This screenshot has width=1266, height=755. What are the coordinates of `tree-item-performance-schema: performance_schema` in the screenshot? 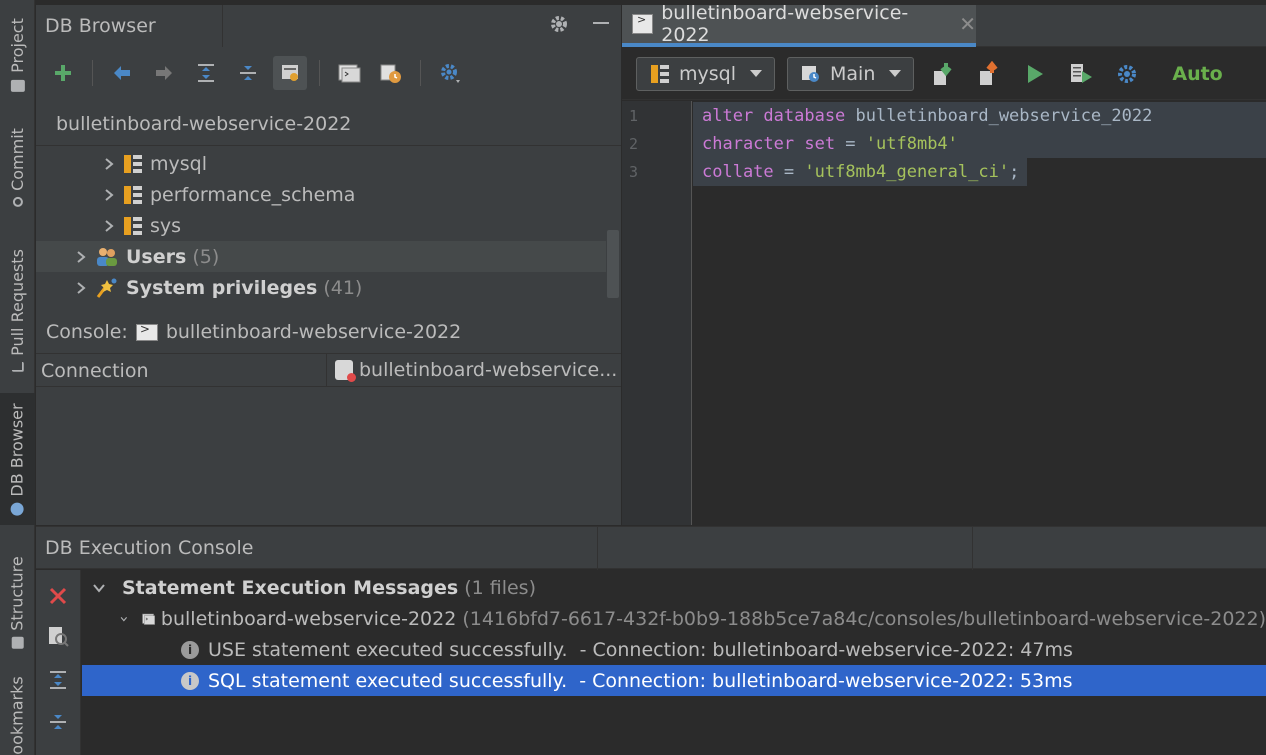 It's located at (321, 194).